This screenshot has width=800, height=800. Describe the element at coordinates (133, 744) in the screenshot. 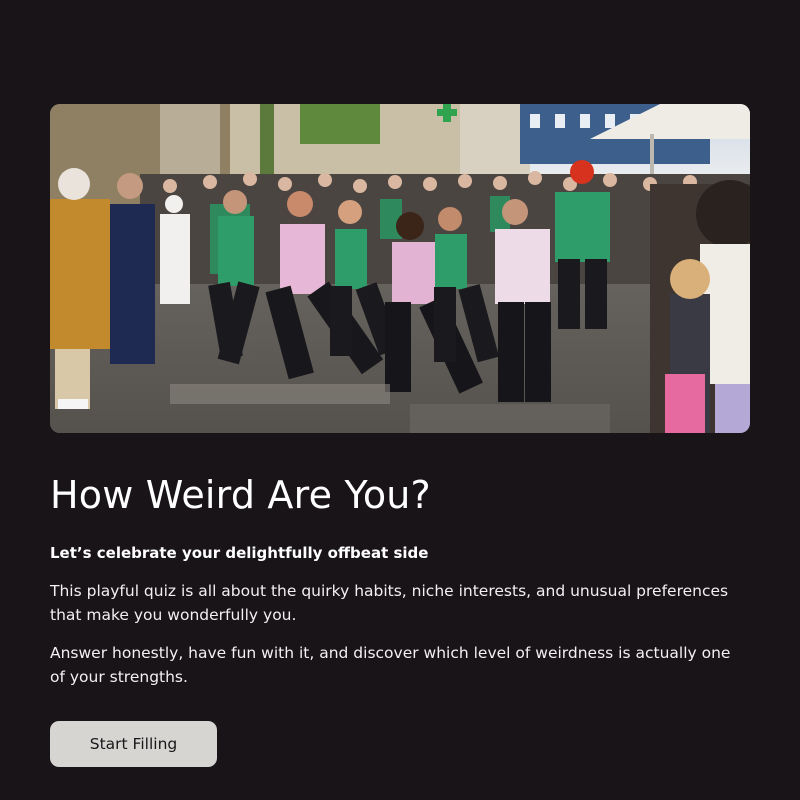

I see `start-filling-button: Start Filling` at that location.